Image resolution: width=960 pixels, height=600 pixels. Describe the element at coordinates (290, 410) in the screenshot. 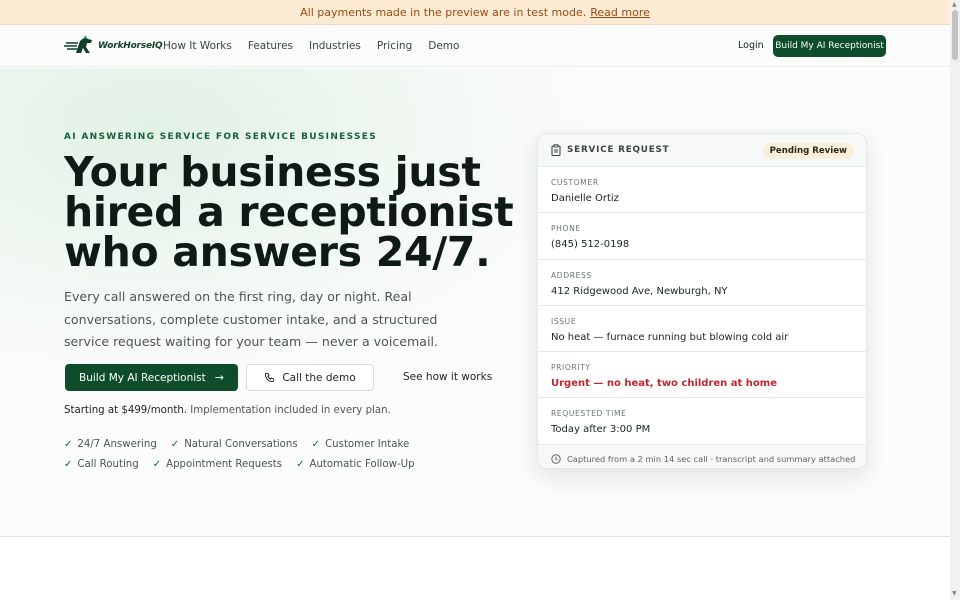

I see `pricing-detail: Implementation included in every plan.` at that location.